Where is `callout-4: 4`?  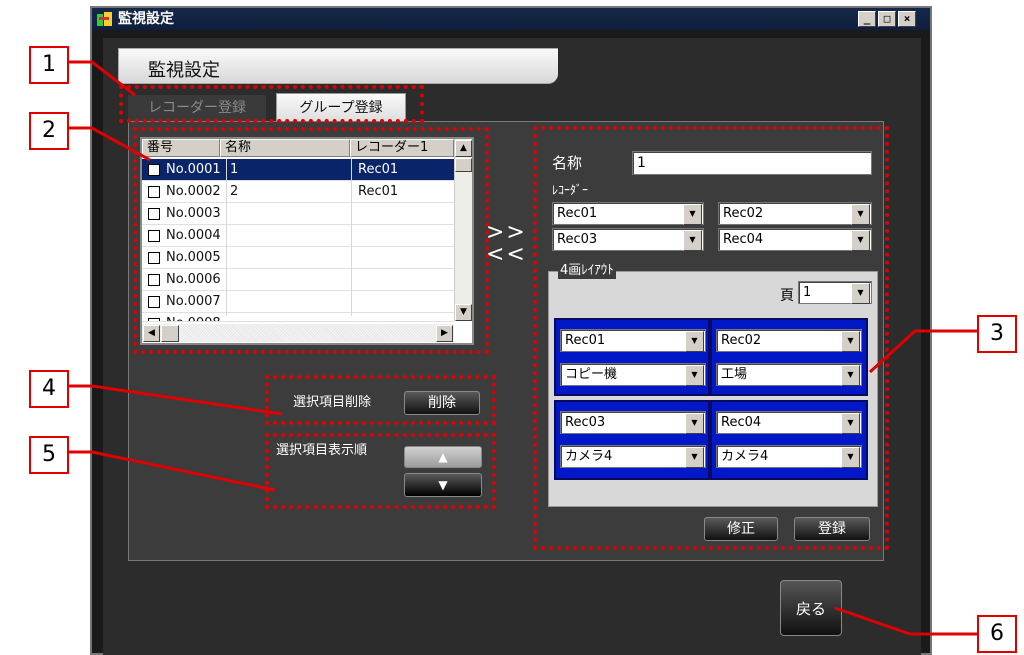 callout-4: 4 is located at coordinates (49, 389).